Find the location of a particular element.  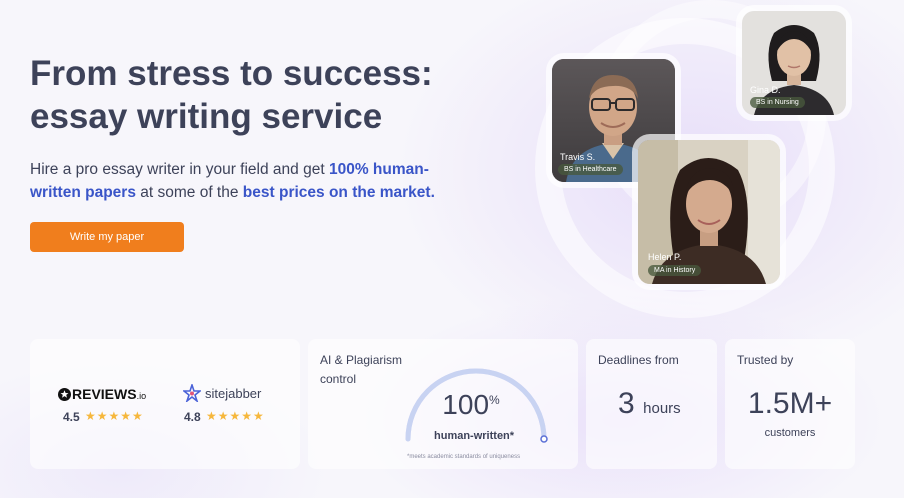

write-my-paper-button: Write my paper is located at coordinates (107, 237).